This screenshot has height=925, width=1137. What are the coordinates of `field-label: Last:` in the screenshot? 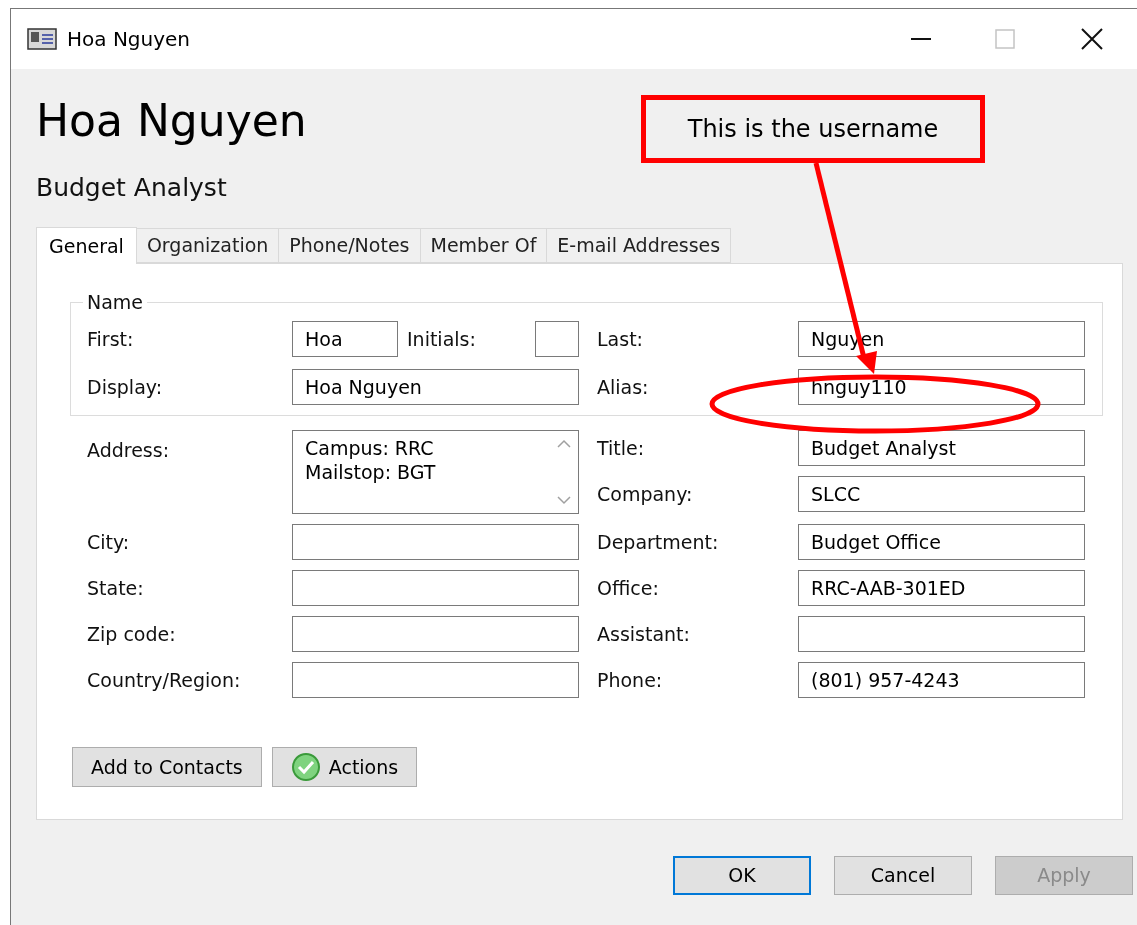 It's located at (620, 339).